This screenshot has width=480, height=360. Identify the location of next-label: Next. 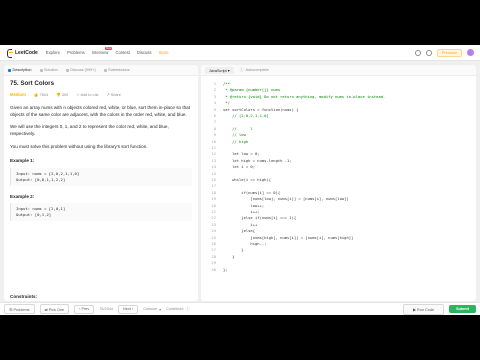
(127, 309).